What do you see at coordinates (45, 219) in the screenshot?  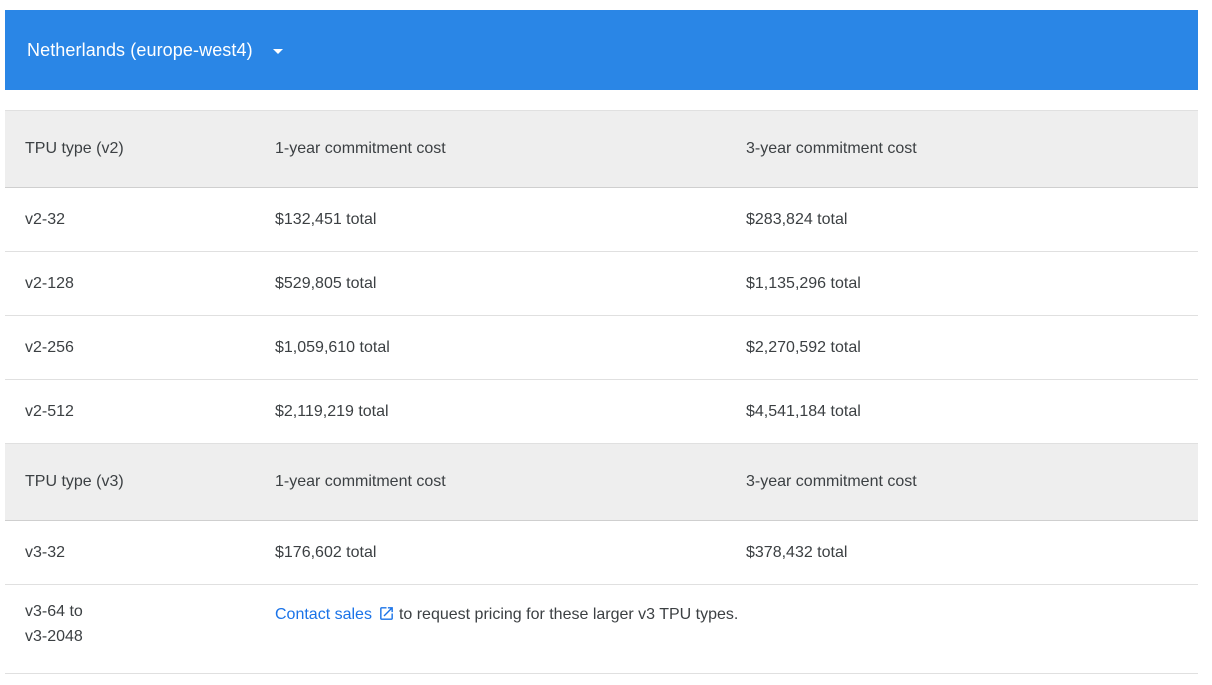 I see `tpu-type-cell: v2-32` at bounding box center [45, 219].